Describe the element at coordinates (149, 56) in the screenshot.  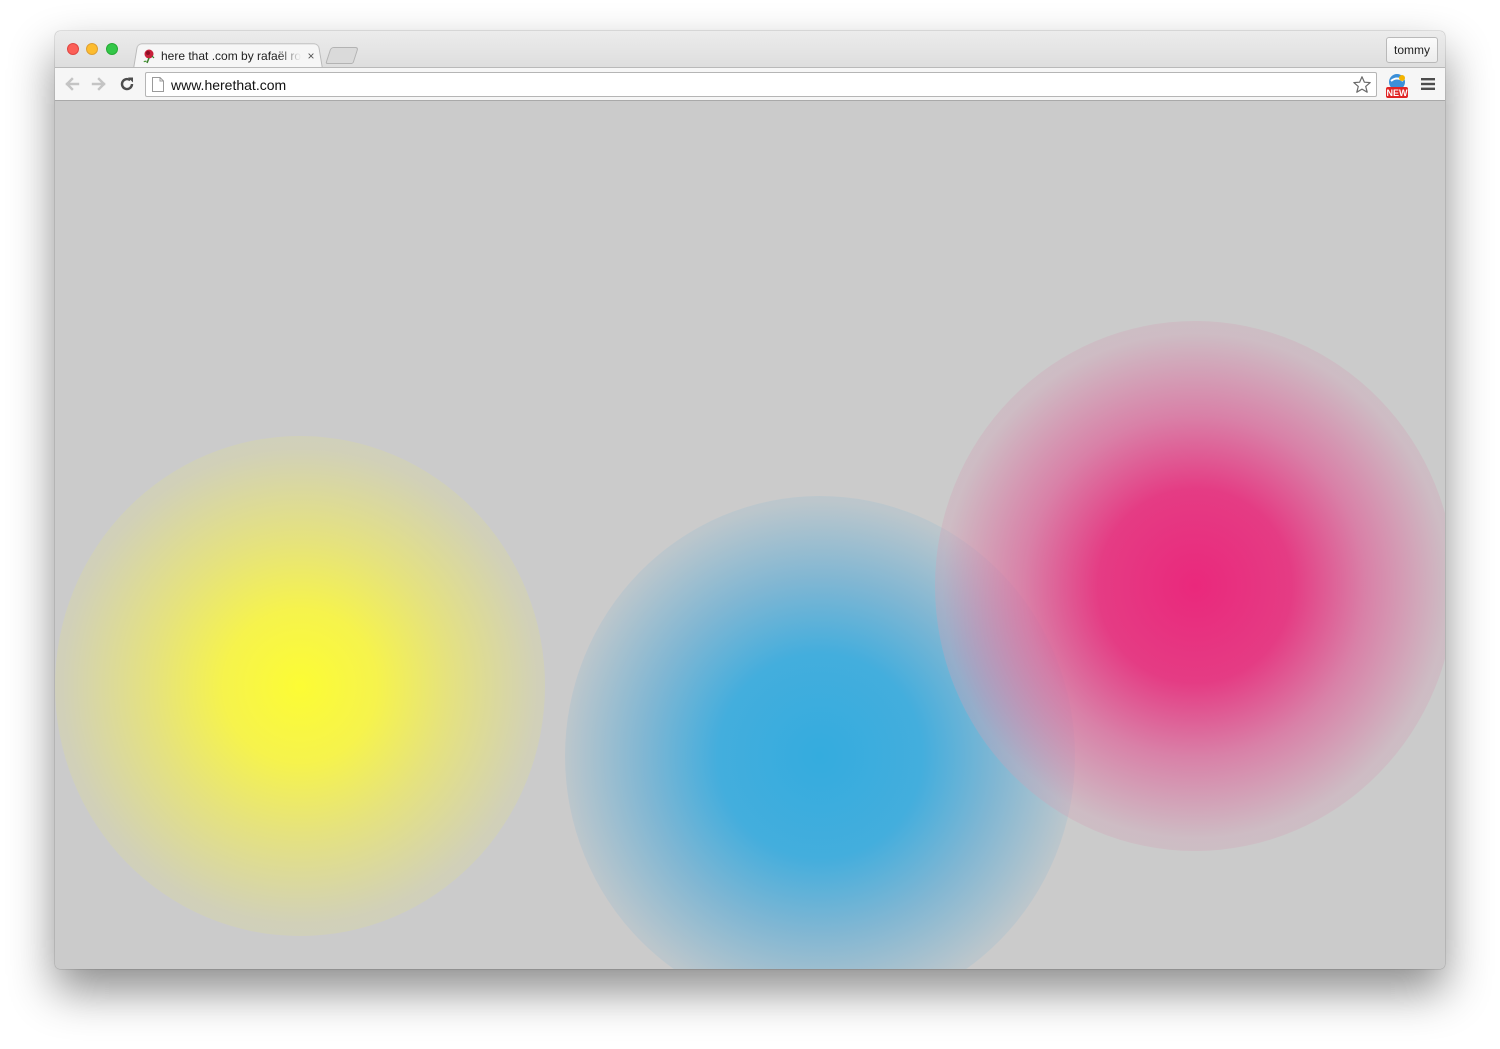
I see `rose-icon` at that location.